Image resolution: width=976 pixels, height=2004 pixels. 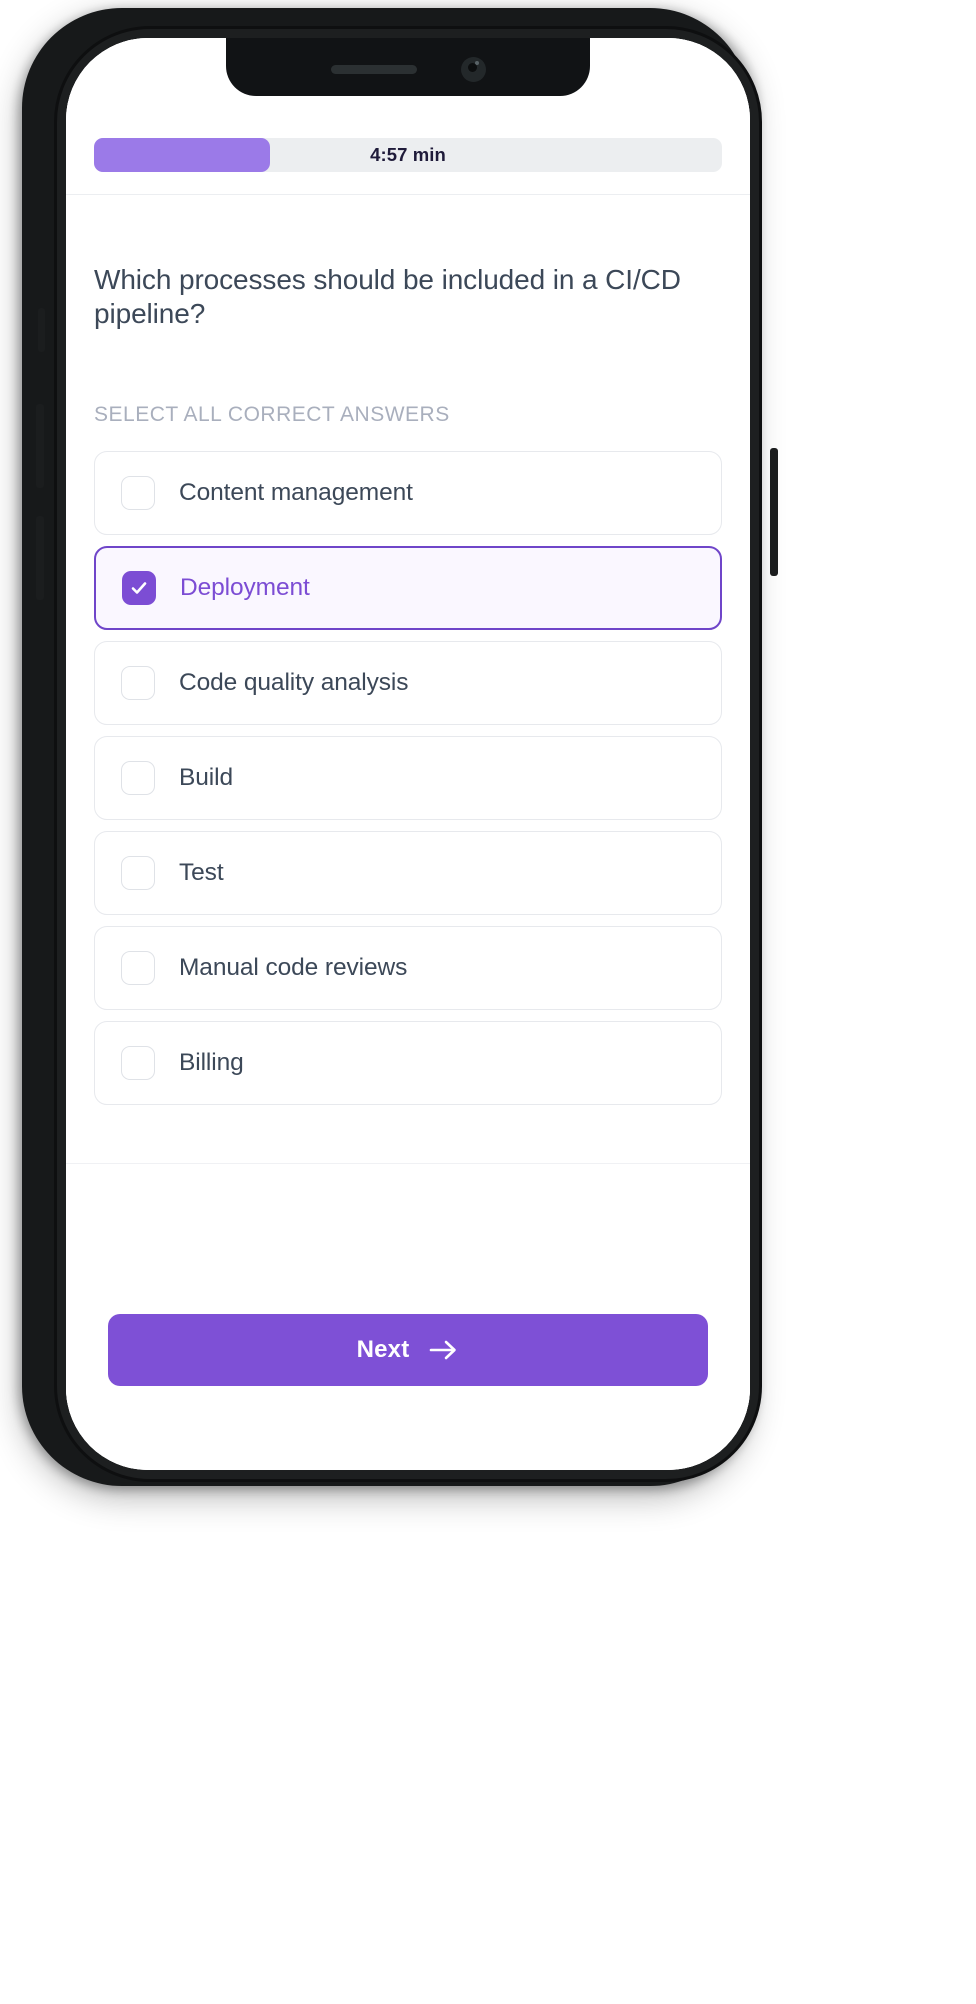 What do you see at coordinates (383, 1349) in the screenshot?
I see `next-button-label: Next` at bounding box center [383, 1349].